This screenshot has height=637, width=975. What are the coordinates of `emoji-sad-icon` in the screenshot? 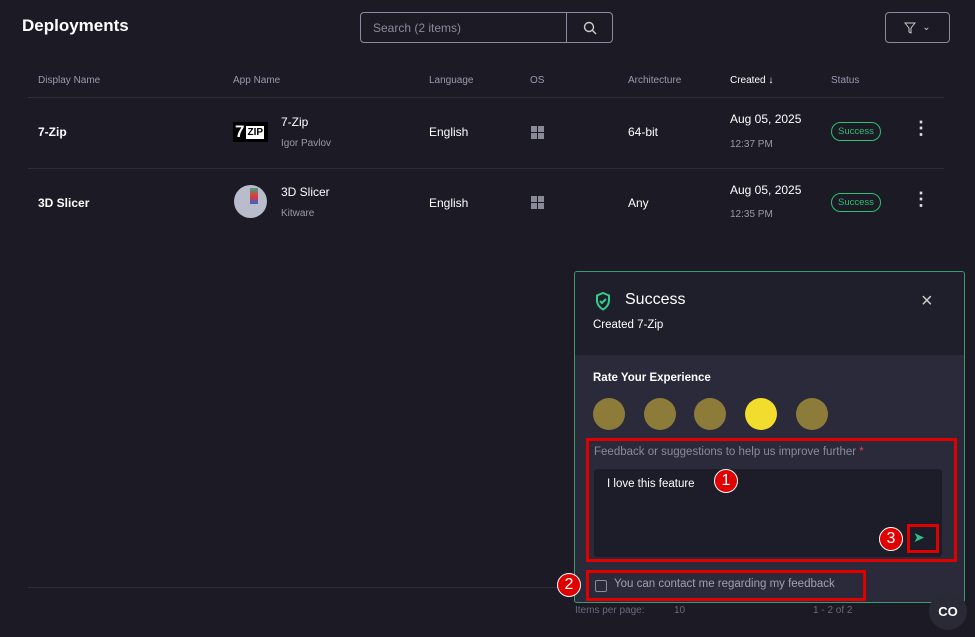 It's located at (660, 414).